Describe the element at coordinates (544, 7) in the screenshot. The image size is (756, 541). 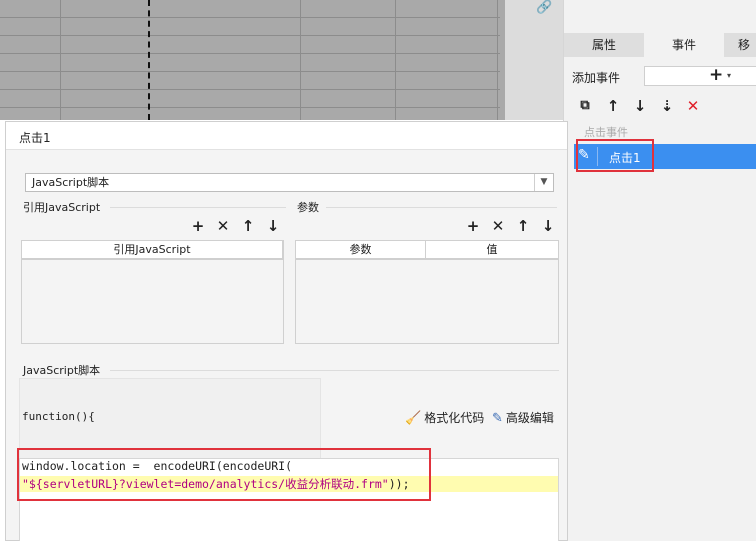
I see `link-icon: 🔗` at that location.